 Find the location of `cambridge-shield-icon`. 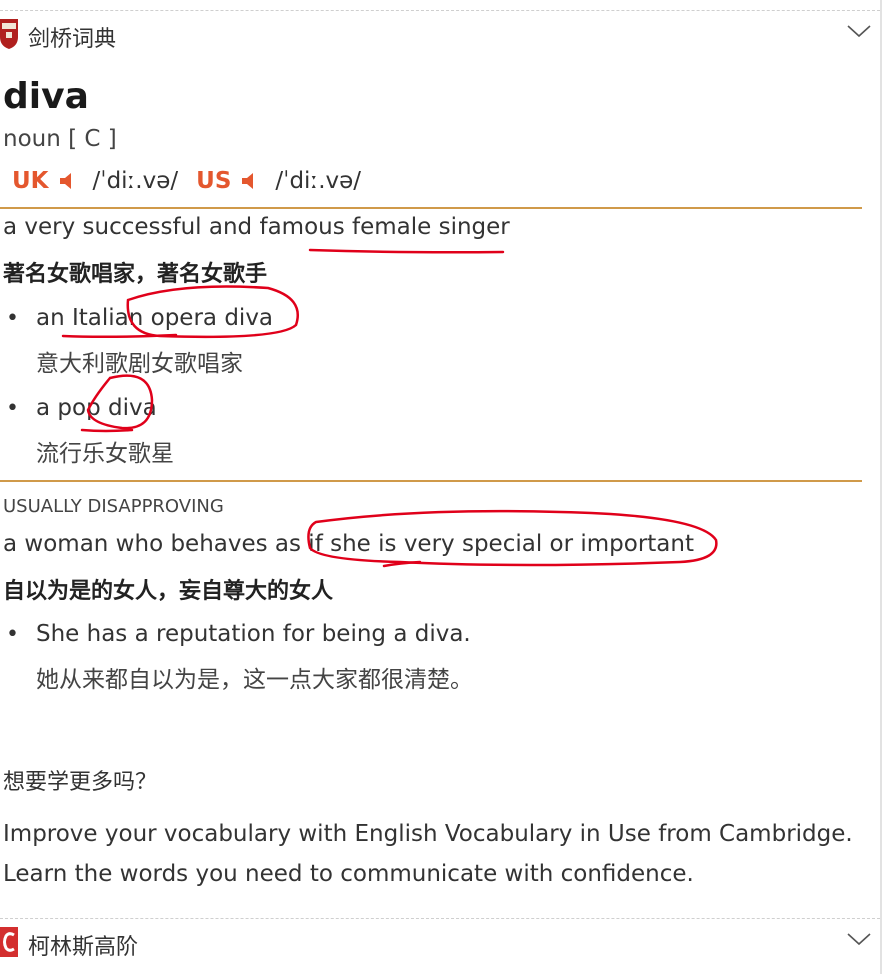

cambridge-shield-icon is located at coordinates (9, 34).